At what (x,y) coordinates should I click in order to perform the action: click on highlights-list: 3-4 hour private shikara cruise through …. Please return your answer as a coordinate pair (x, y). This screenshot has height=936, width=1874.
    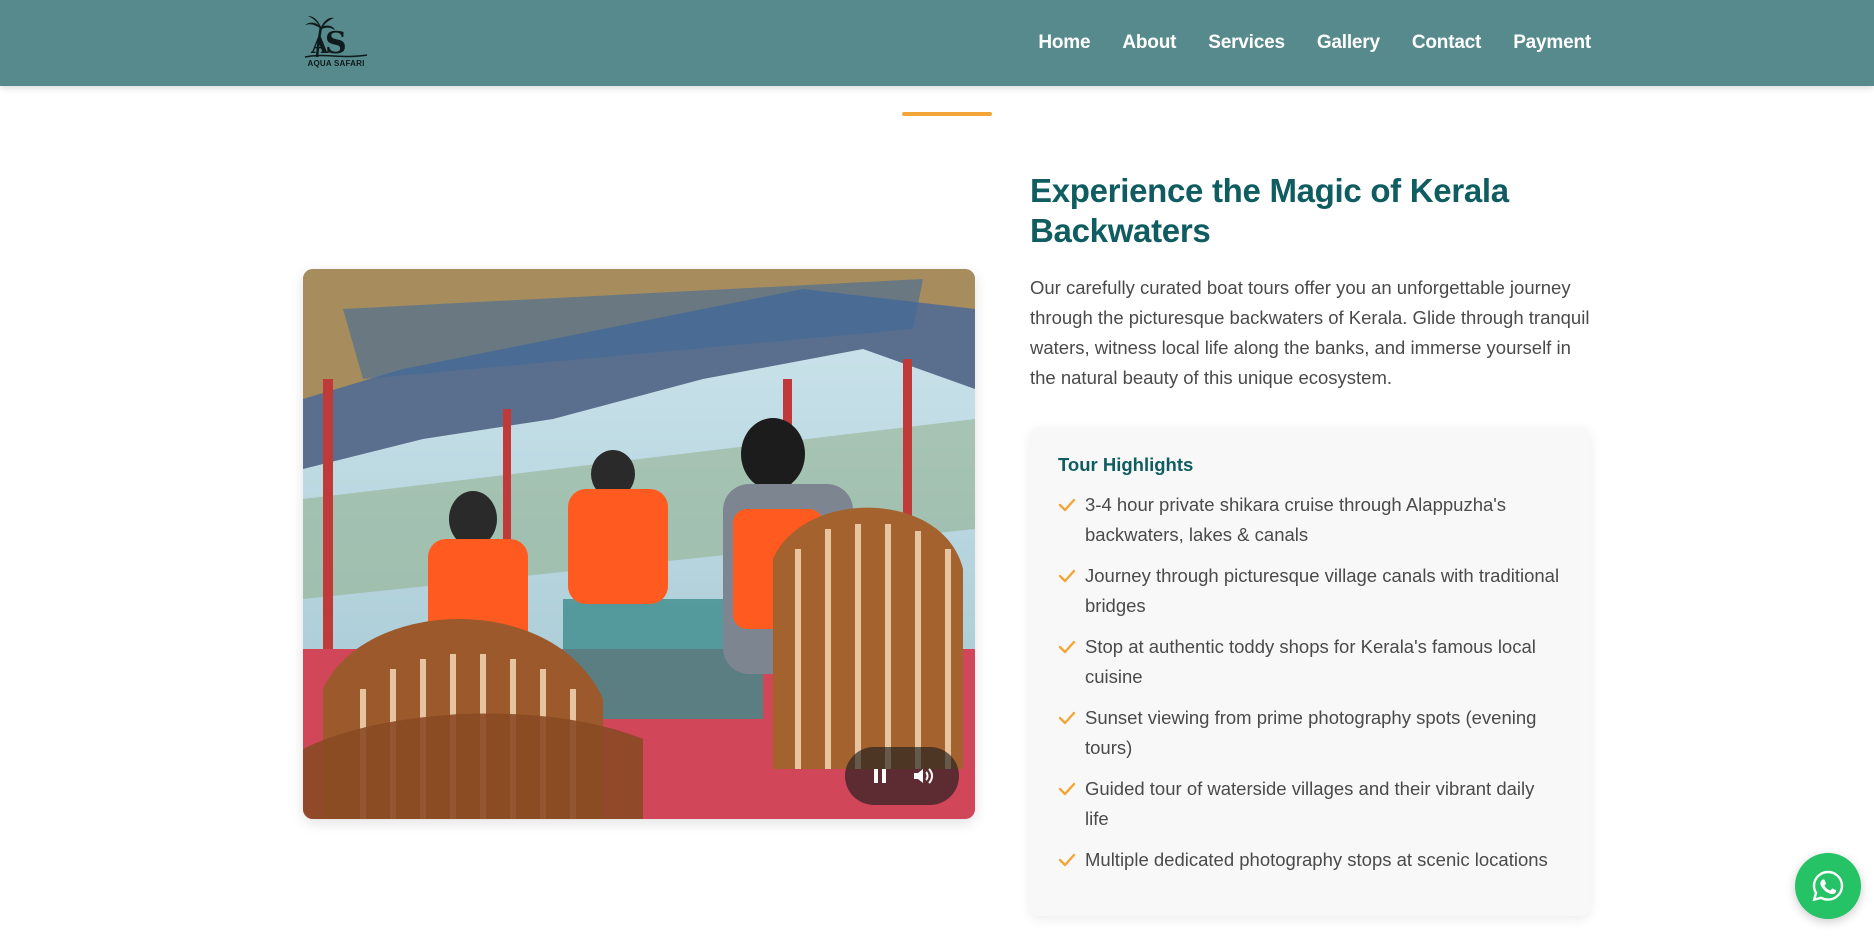
    Looking at the image, I should click on (1310, 682).